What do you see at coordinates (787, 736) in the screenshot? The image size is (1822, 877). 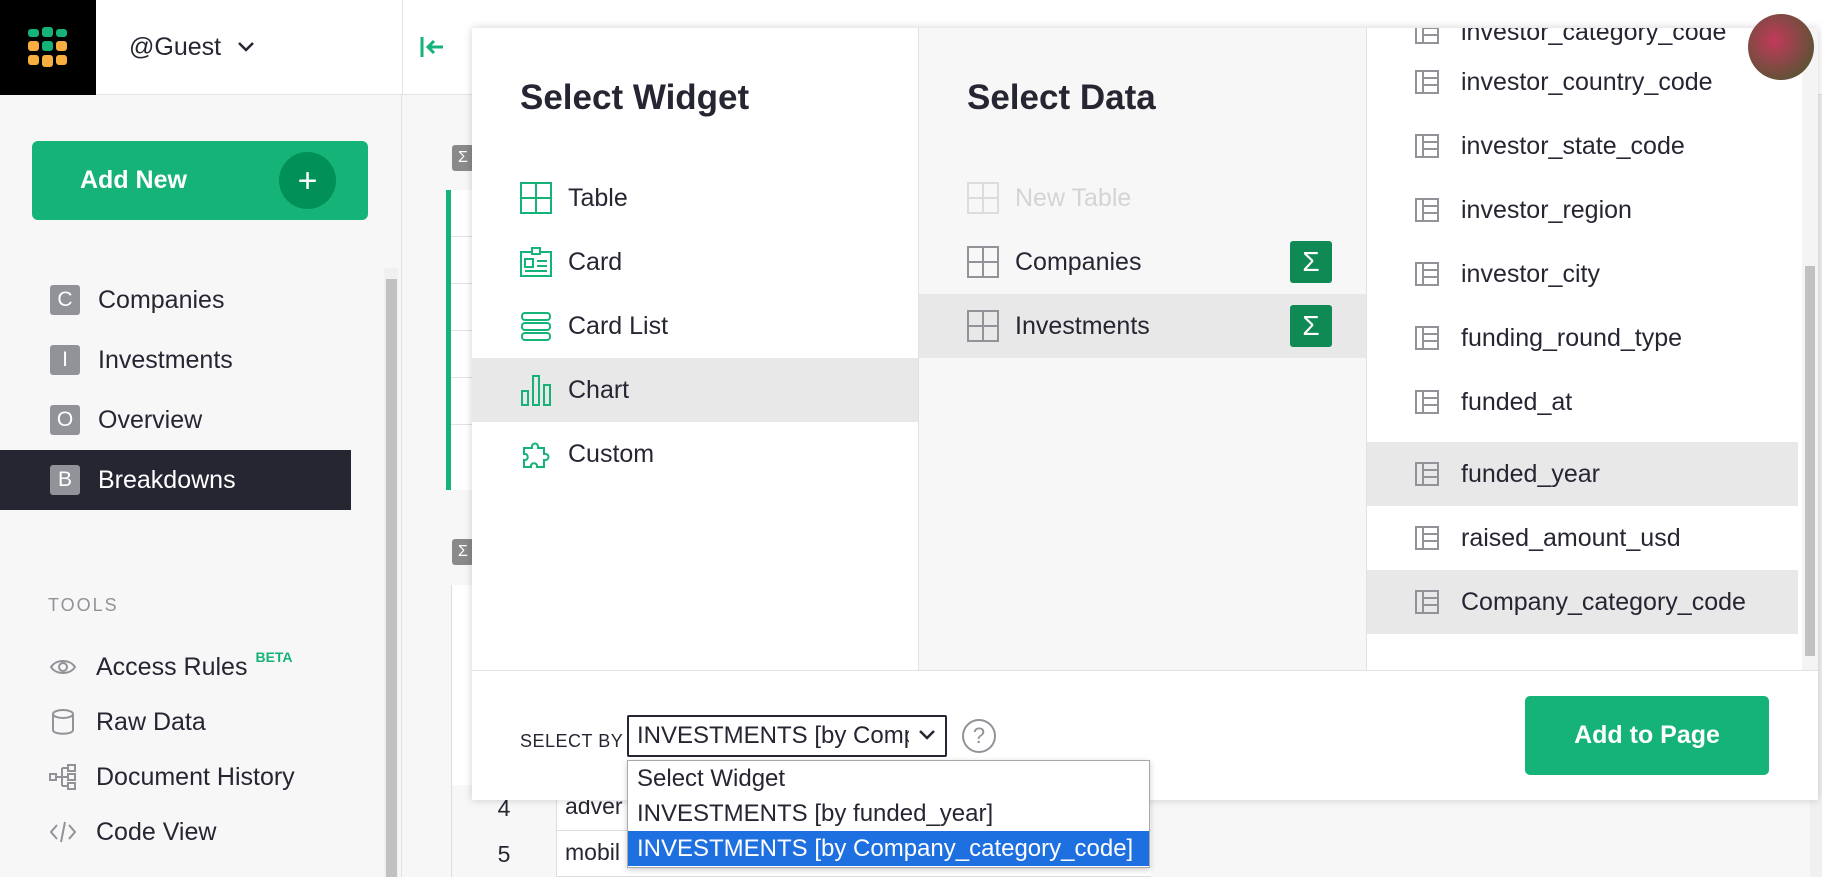 I see `select-by-dropdown: INVESTMENTS [by Company_category_code]` at bounding box center [787, 736].